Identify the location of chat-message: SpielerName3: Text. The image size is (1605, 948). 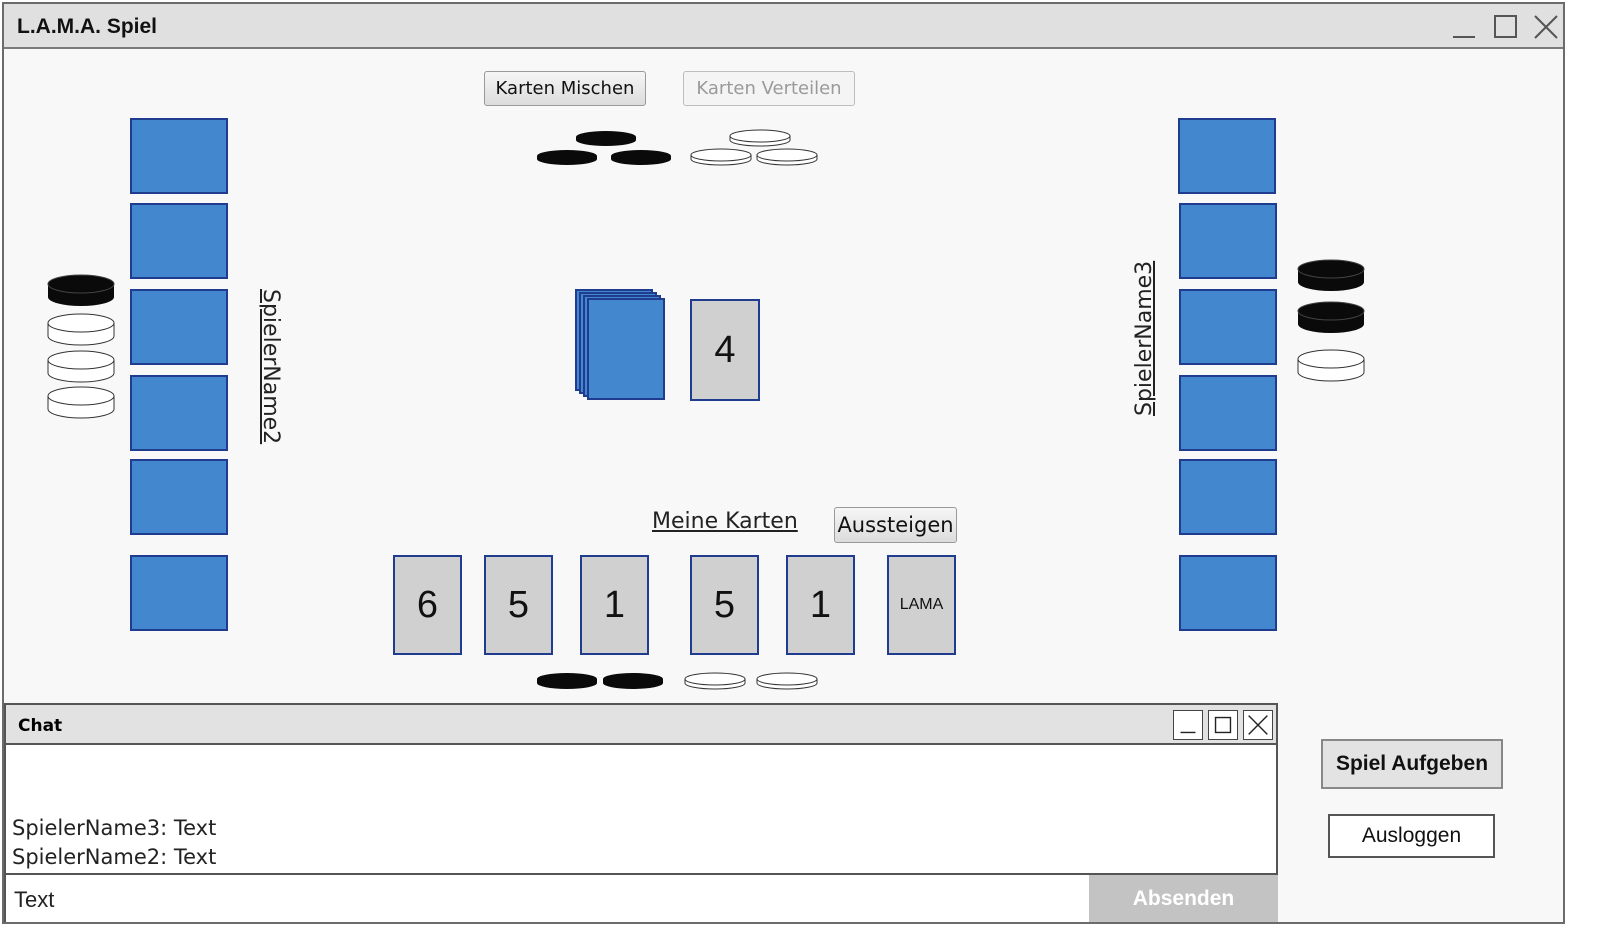
(114, 828).